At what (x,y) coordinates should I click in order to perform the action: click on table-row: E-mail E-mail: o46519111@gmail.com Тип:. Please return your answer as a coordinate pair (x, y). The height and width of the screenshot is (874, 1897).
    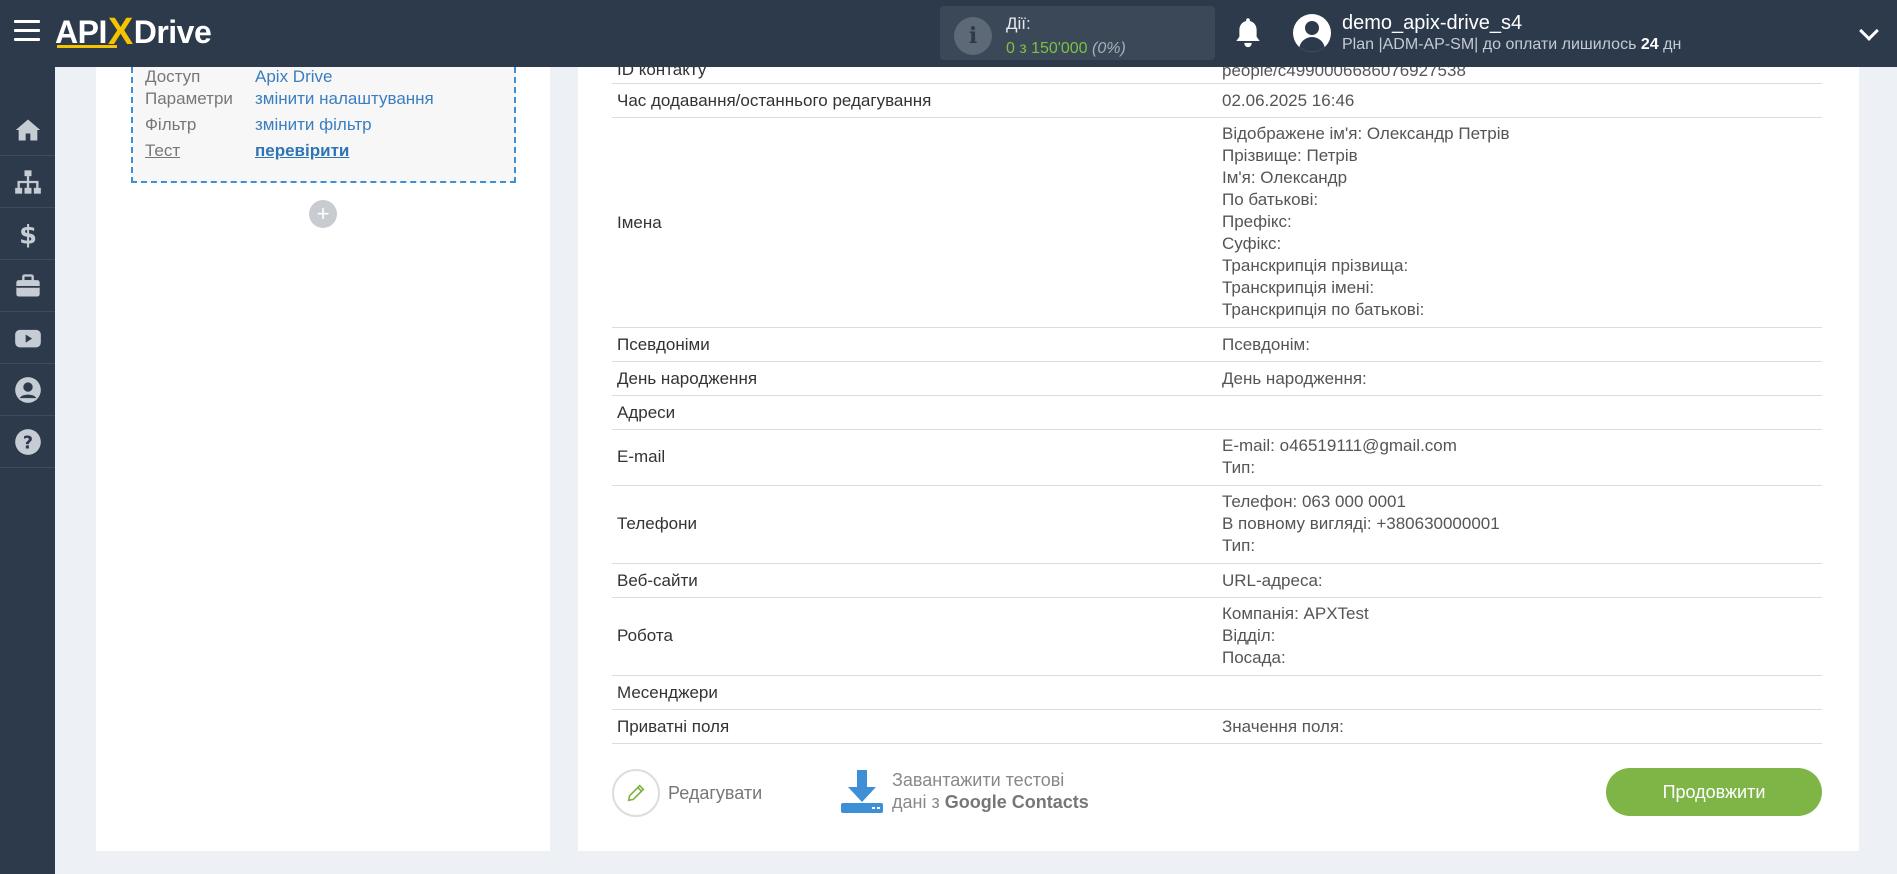
    Looking at the image, I should click on (1217, 458).